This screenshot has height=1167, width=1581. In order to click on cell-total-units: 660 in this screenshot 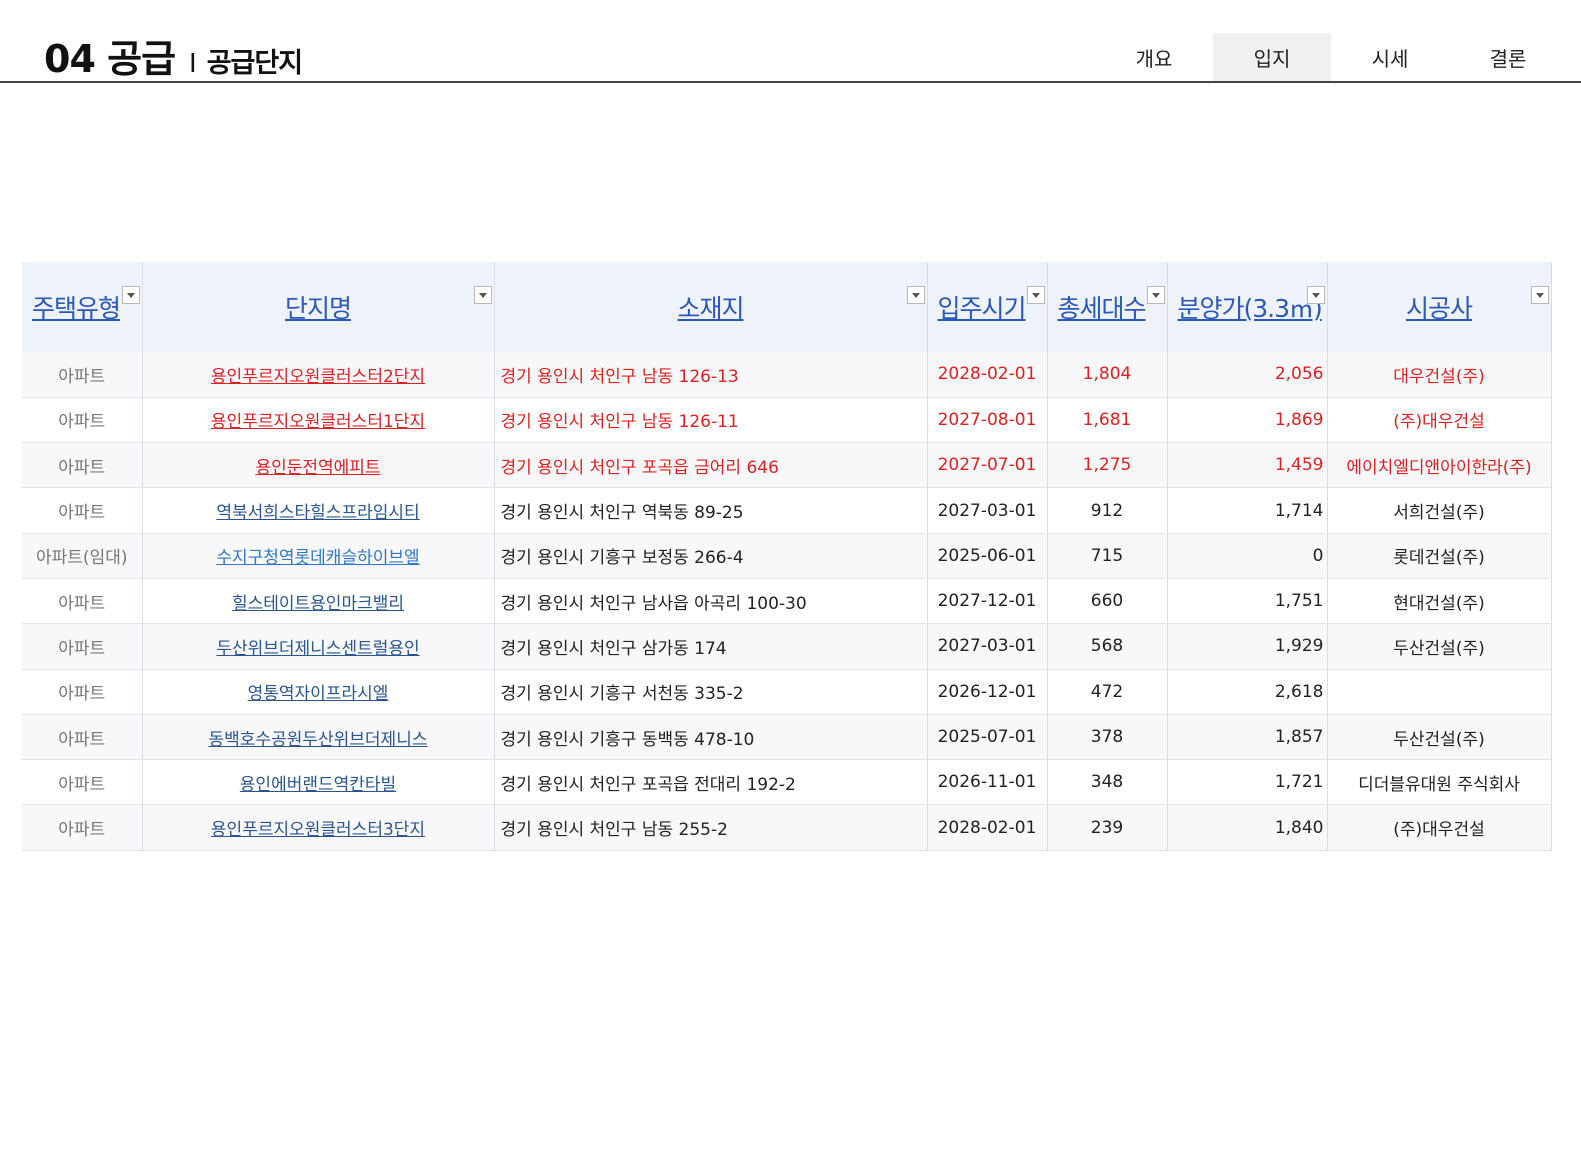, I will do `click(1107, 601)`.